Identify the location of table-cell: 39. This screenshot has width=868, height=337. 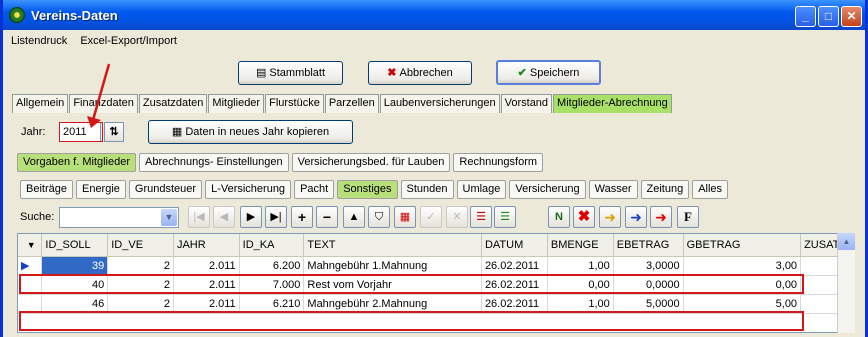
(75, 266).